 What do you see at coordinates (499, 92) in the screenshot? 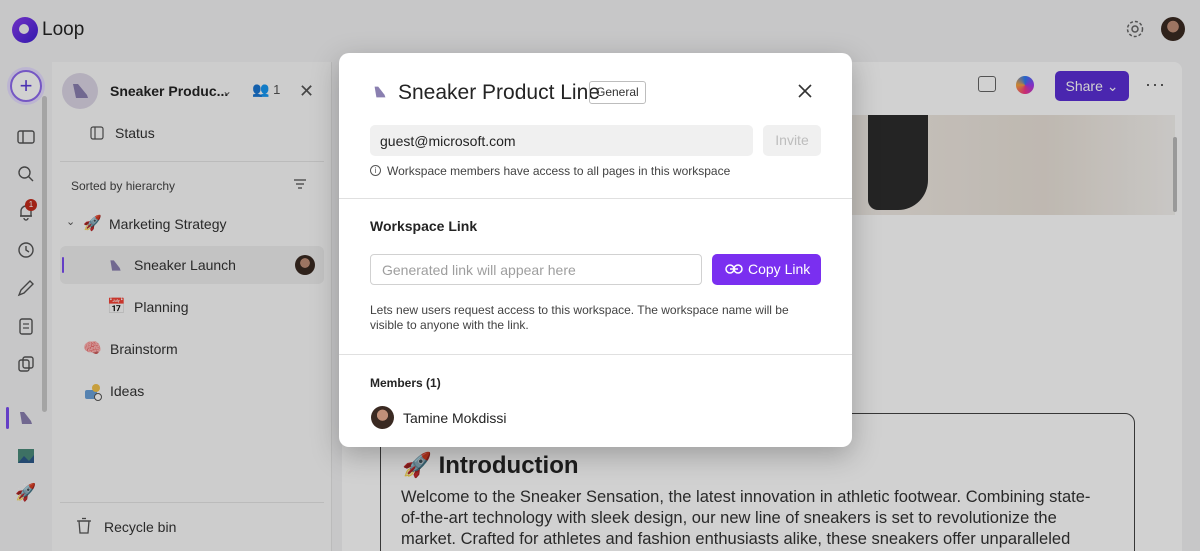
I see `dialog-title: Sneaker Product Line` at bounding box center [499, 92].